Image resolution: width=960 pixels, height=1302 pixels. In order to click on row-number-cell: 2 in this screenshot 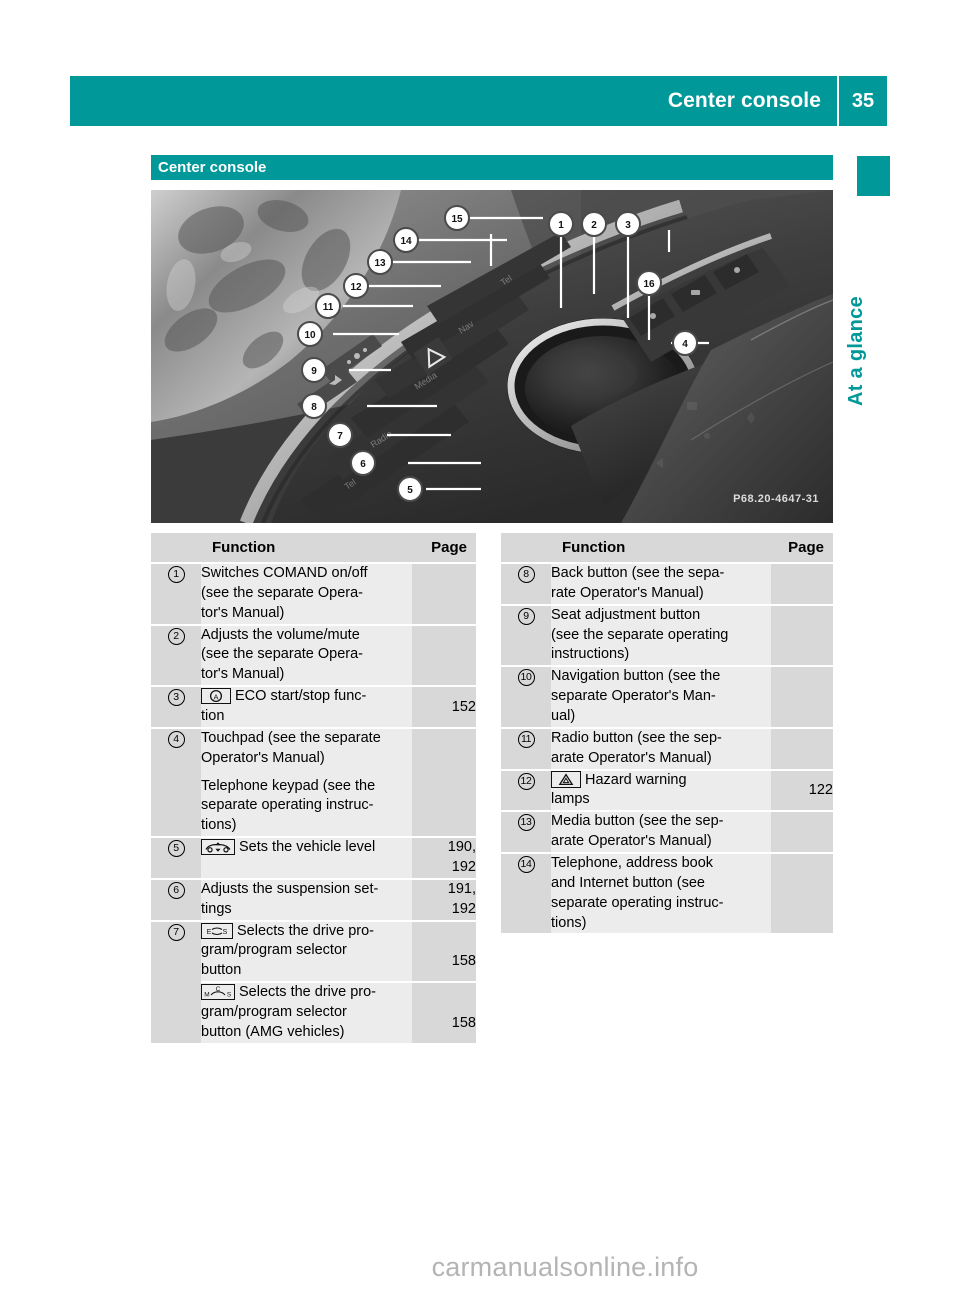, I will do `click(176, 656)`.